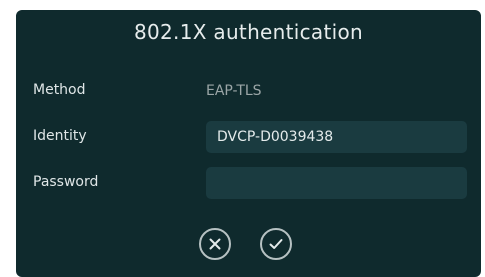 The width and height of the screenshot is (485, 277). I want to click on method-value: EAP-TLS, so click(234, 91).